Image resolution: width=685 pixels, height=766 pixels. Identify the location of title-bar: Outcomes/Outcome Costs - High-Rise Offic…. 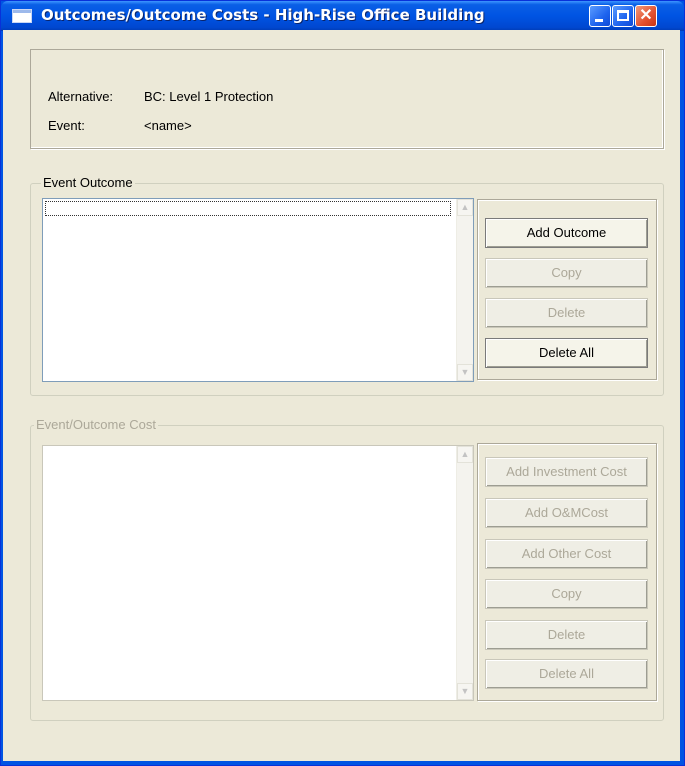
(342, 16).